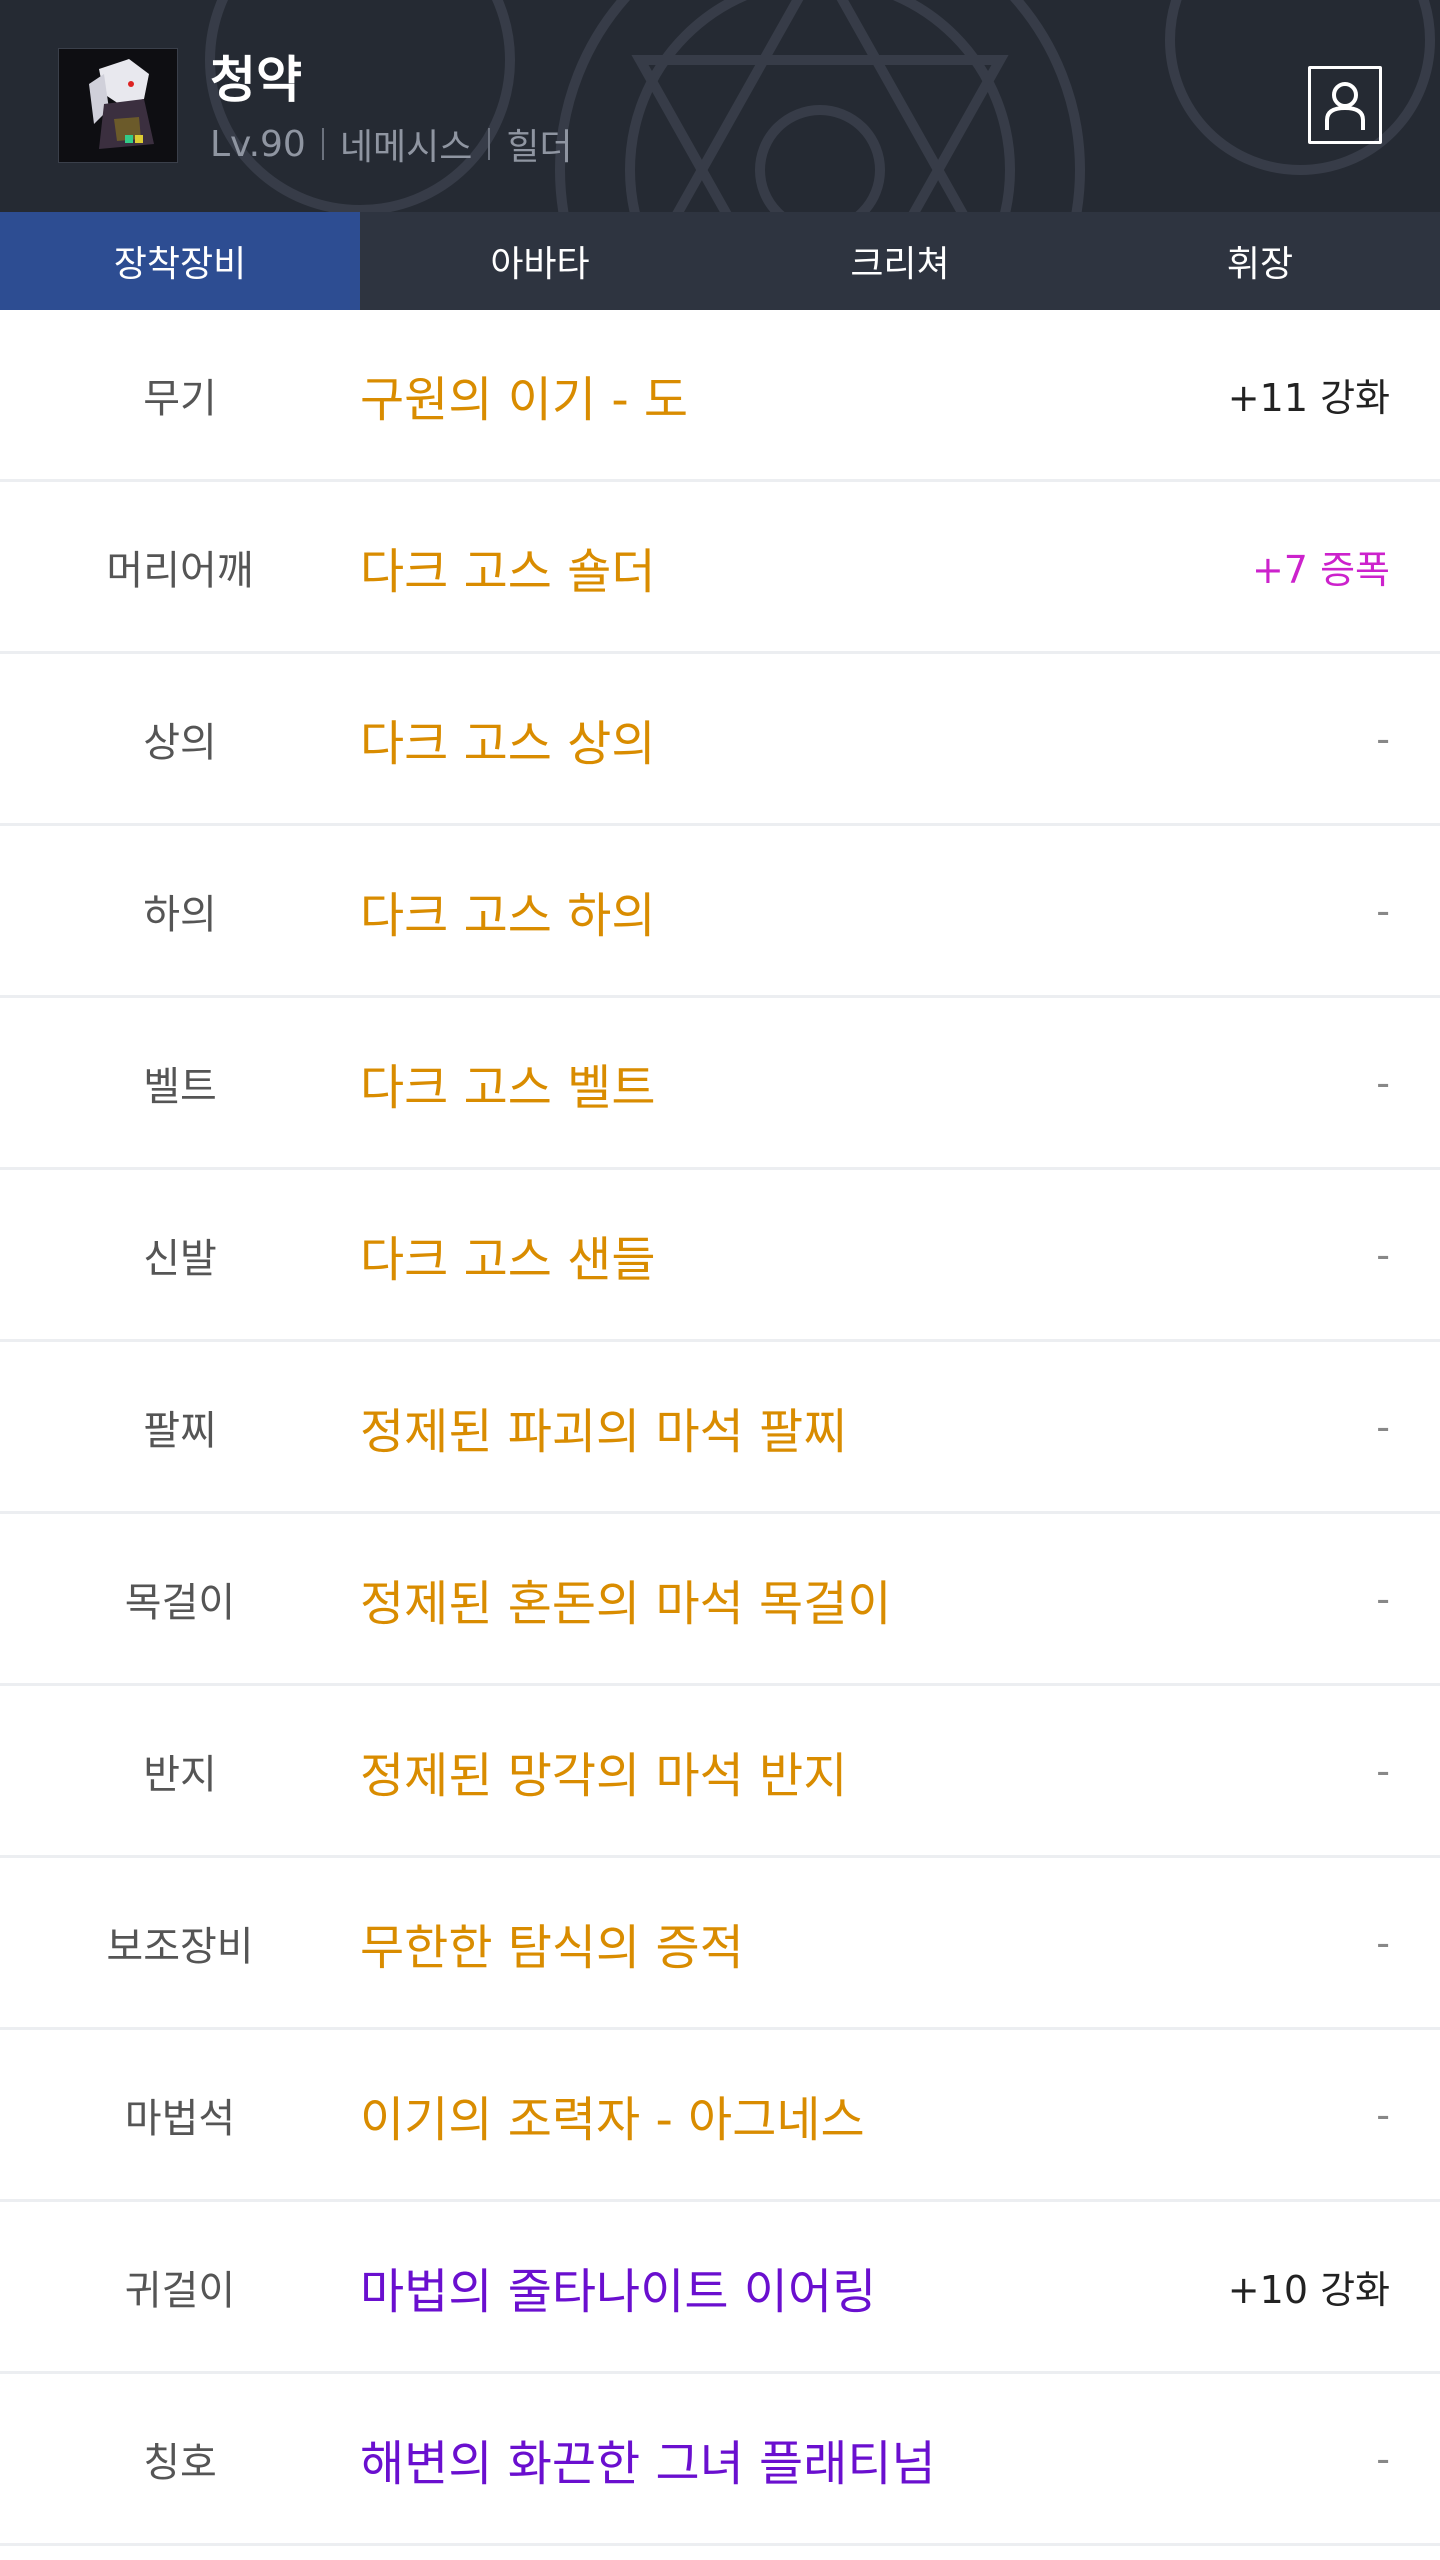  Describe the element at coordinates (720, 740) in the screenshot. I see `equipment-row-top: 상의 다크 고스 상의 -` at that location.